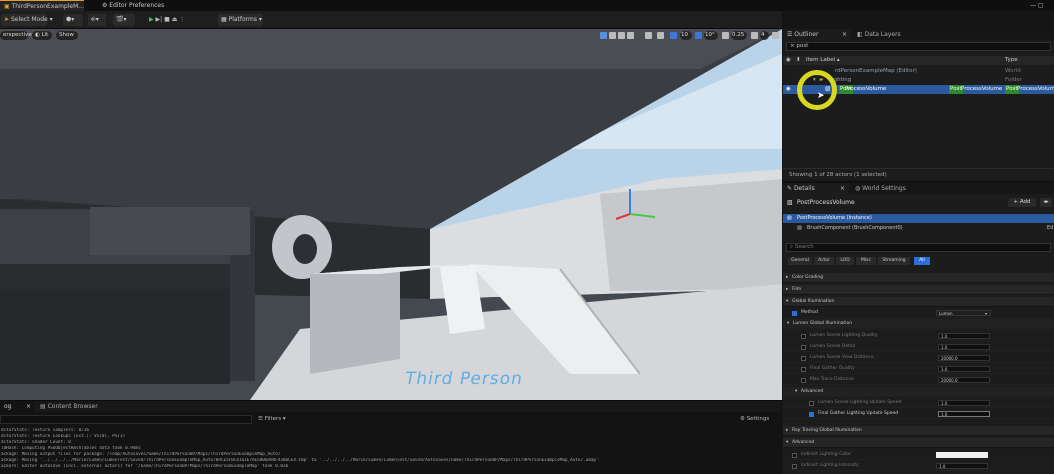 The width and height of the screenshot is (1054, 474). Describe the element at coordinates (167, 19) in the screenshot. I see `stop-icon: ■` at that location.